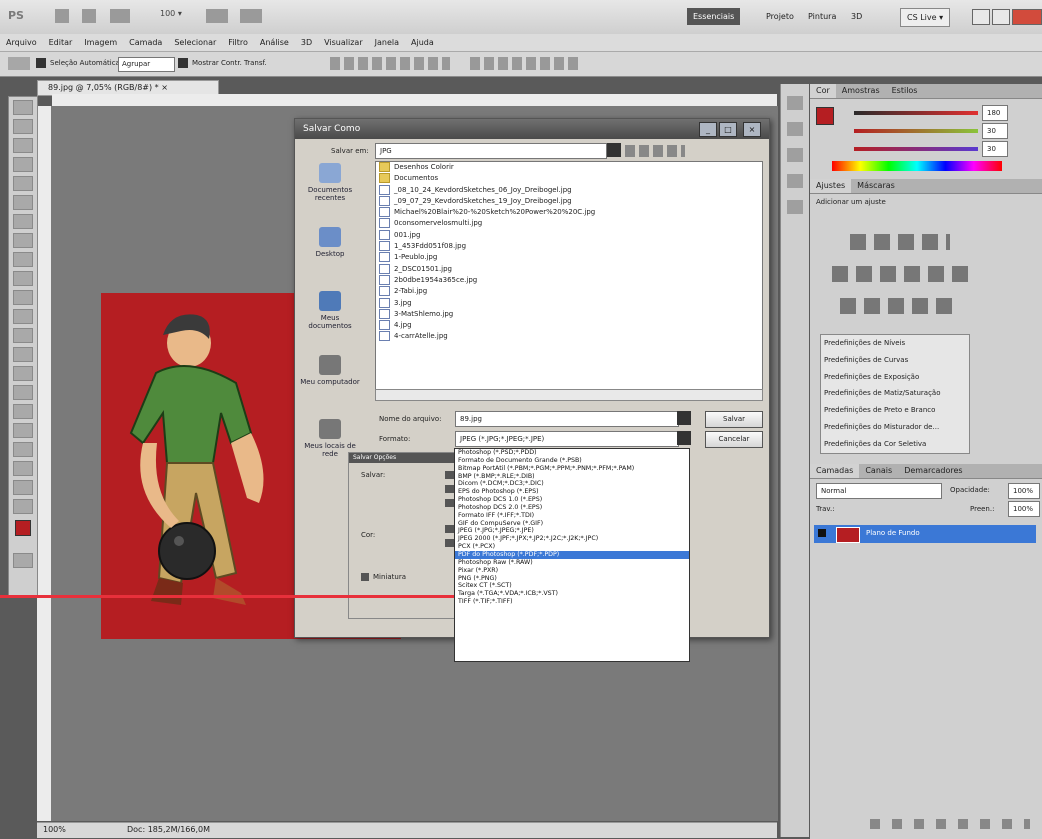 This screenshot has width=1042, height=839. Describe the element at coordinates (895, 343) in the screenshot. I see `preset-item: Predefinições de Níveis` at that location.